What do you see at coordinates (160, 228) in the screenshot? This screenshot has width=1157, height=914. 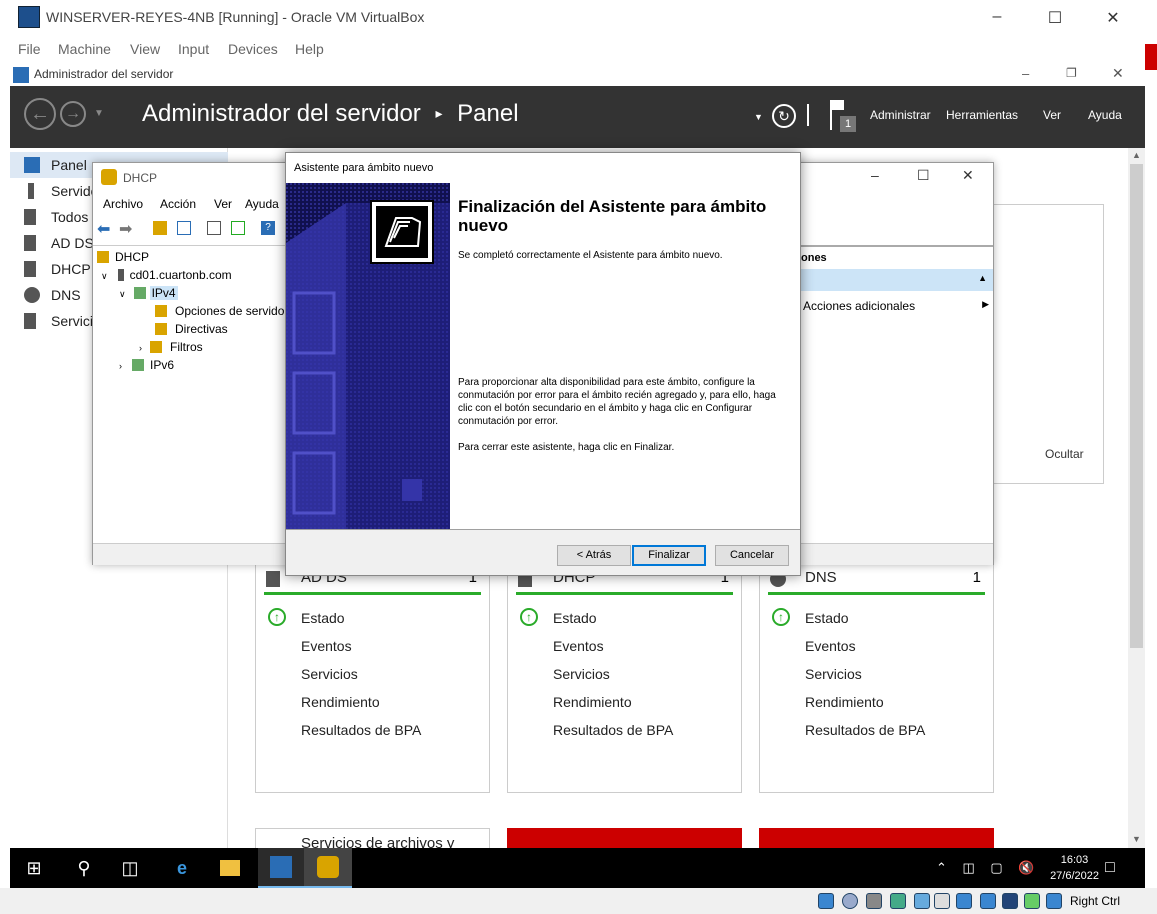 I see `up-folder-icon` at bounding box center [160, 228].